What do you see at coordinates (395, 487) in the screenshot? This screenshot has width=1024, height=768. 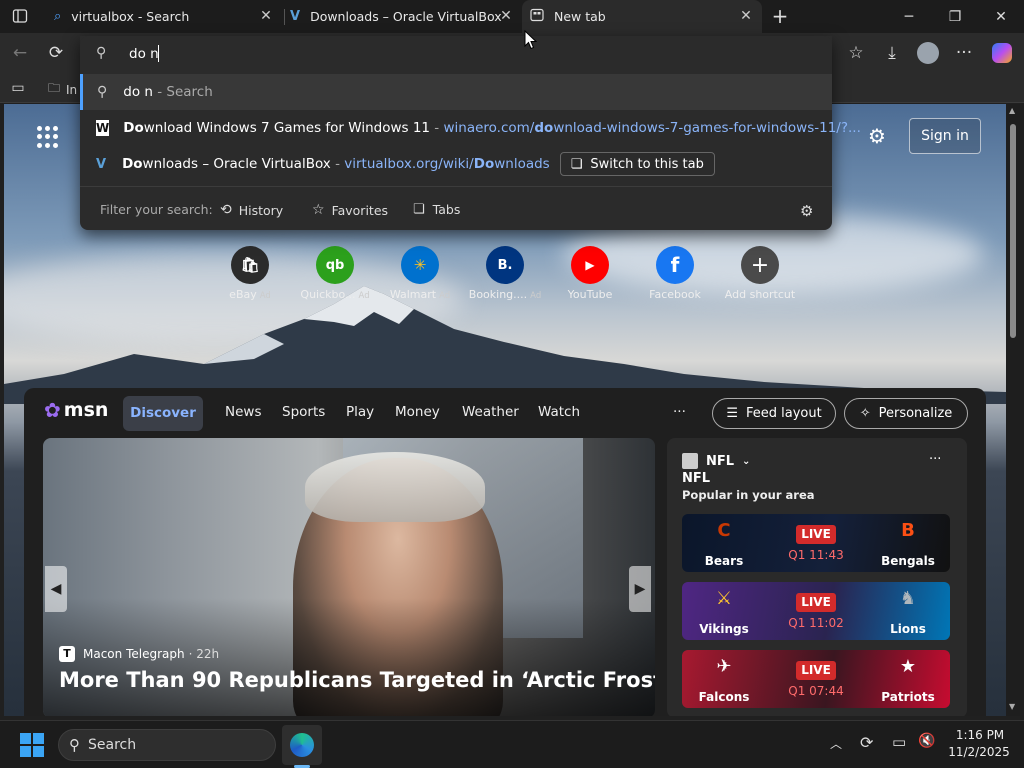 I see `hero-hair` at bounding box center [395, 487].